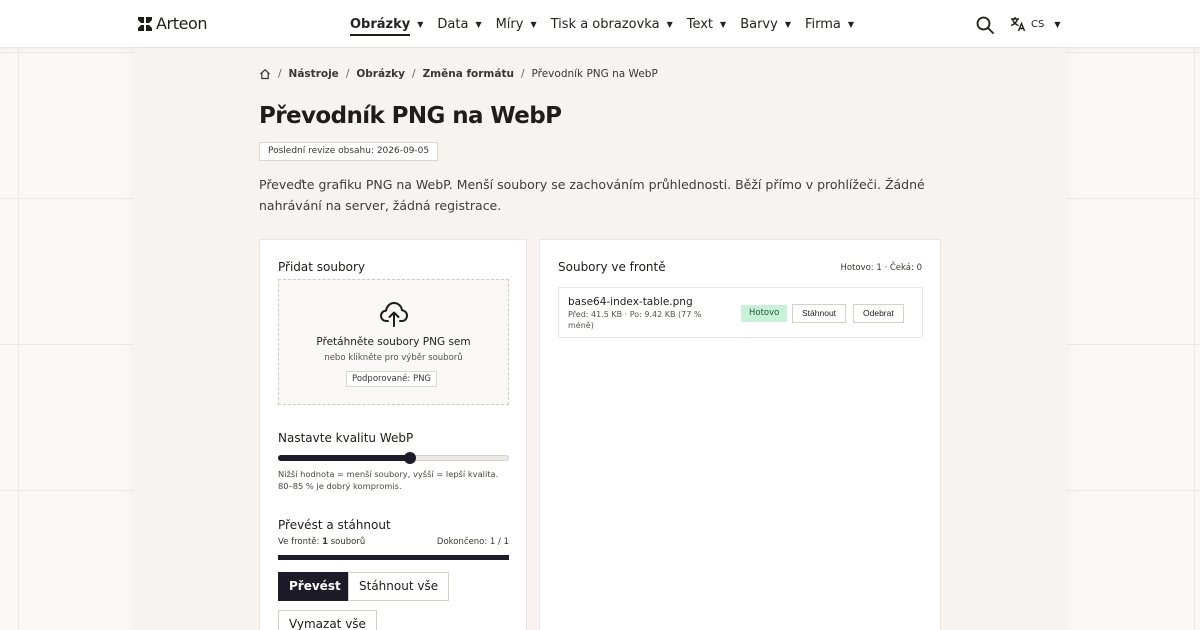 This screenshot has width=1200, height=630. Describe the element at coordinates (819, 313) in the screenshot. I see `download-file-button: Stáhnout` at that location.